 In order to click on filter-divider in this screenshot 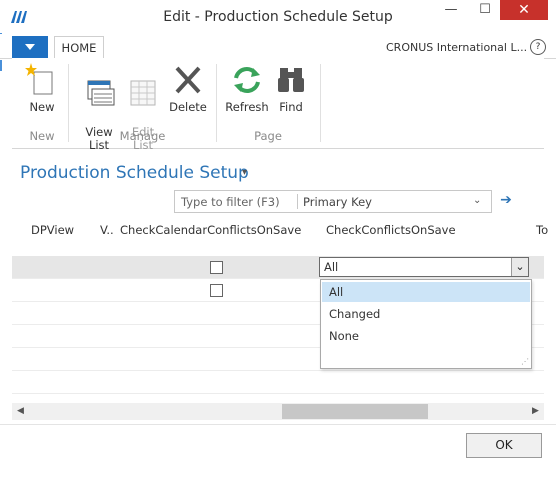, I will do `click(297, 201)`.